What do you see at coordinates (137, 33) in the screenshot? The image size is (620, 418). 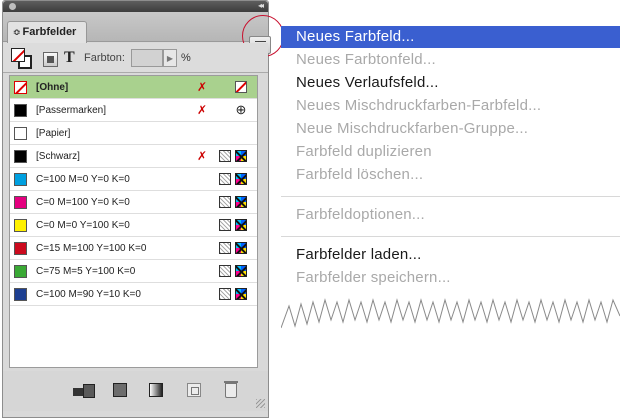 I see `panel-tab-row: ≎ Farbfelder` at bounding box center [137, 33].